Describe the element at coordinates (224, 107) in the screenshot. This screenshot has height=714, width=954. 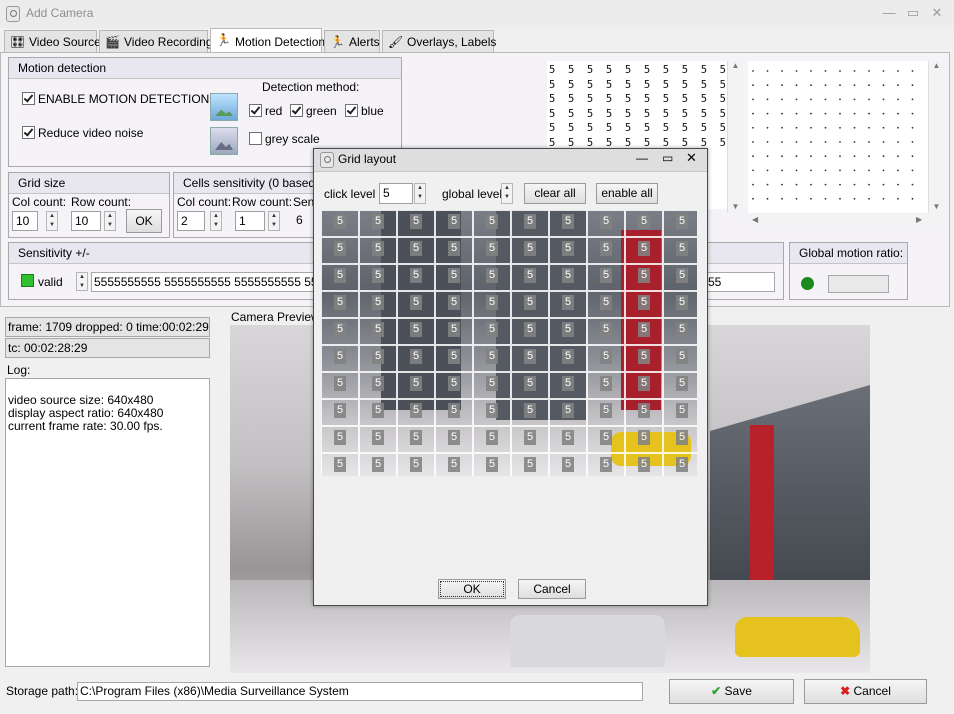
I see `image-picker-icon` at that location.